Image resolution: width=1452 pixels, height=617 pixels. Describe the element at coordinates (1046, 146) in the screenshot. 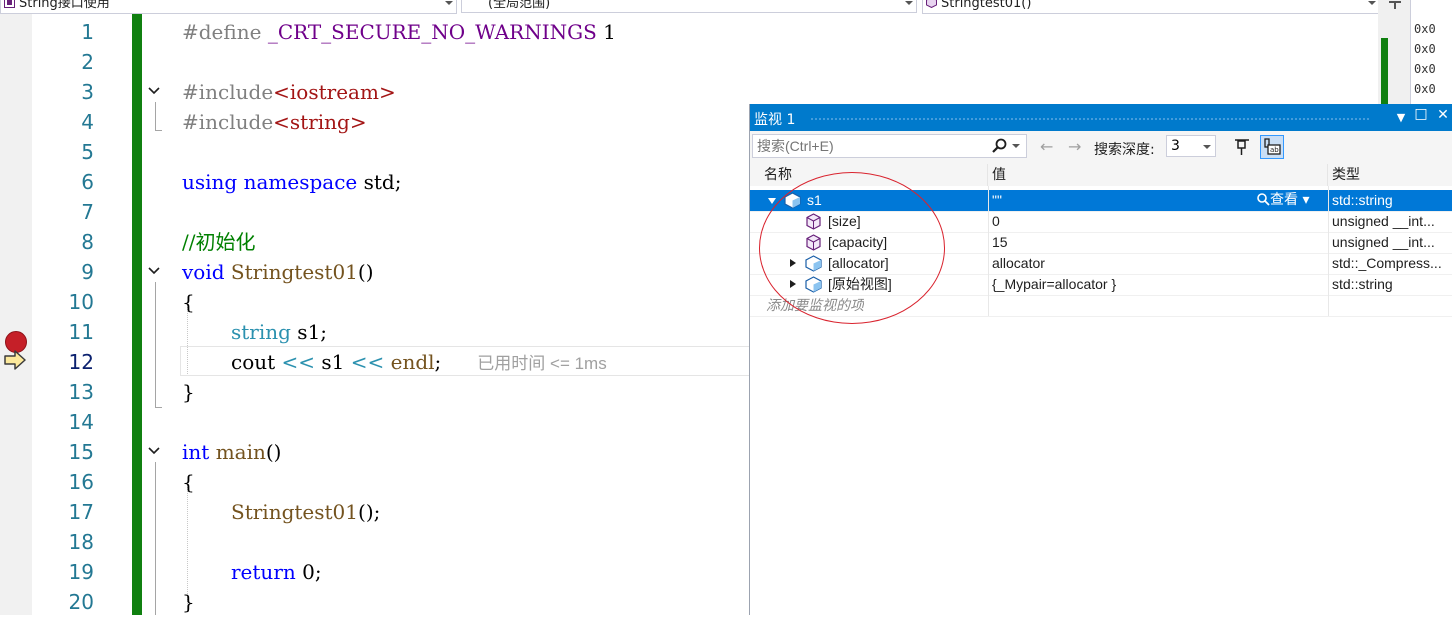

I see `back-arrow-icon: ←` at that location.